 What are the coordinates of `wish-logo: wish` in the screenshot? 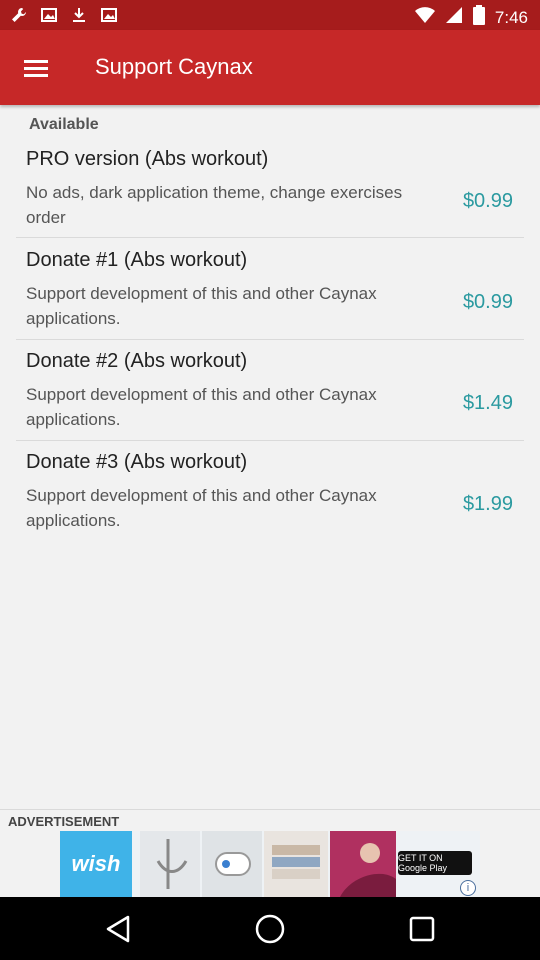 It's located at (96, 864).